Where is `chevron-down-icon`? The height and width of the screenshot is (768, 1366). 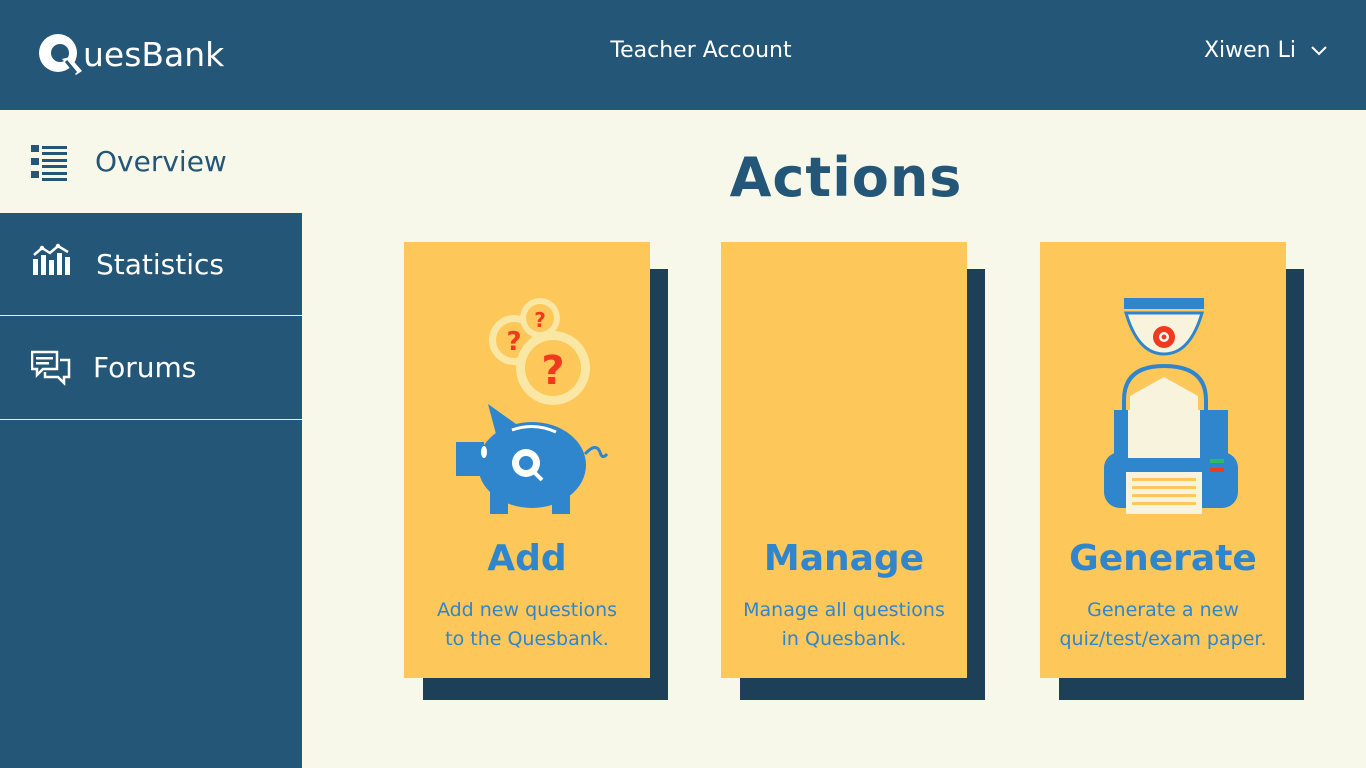
chevron-down-icon is located at coordinates (1319, 50).